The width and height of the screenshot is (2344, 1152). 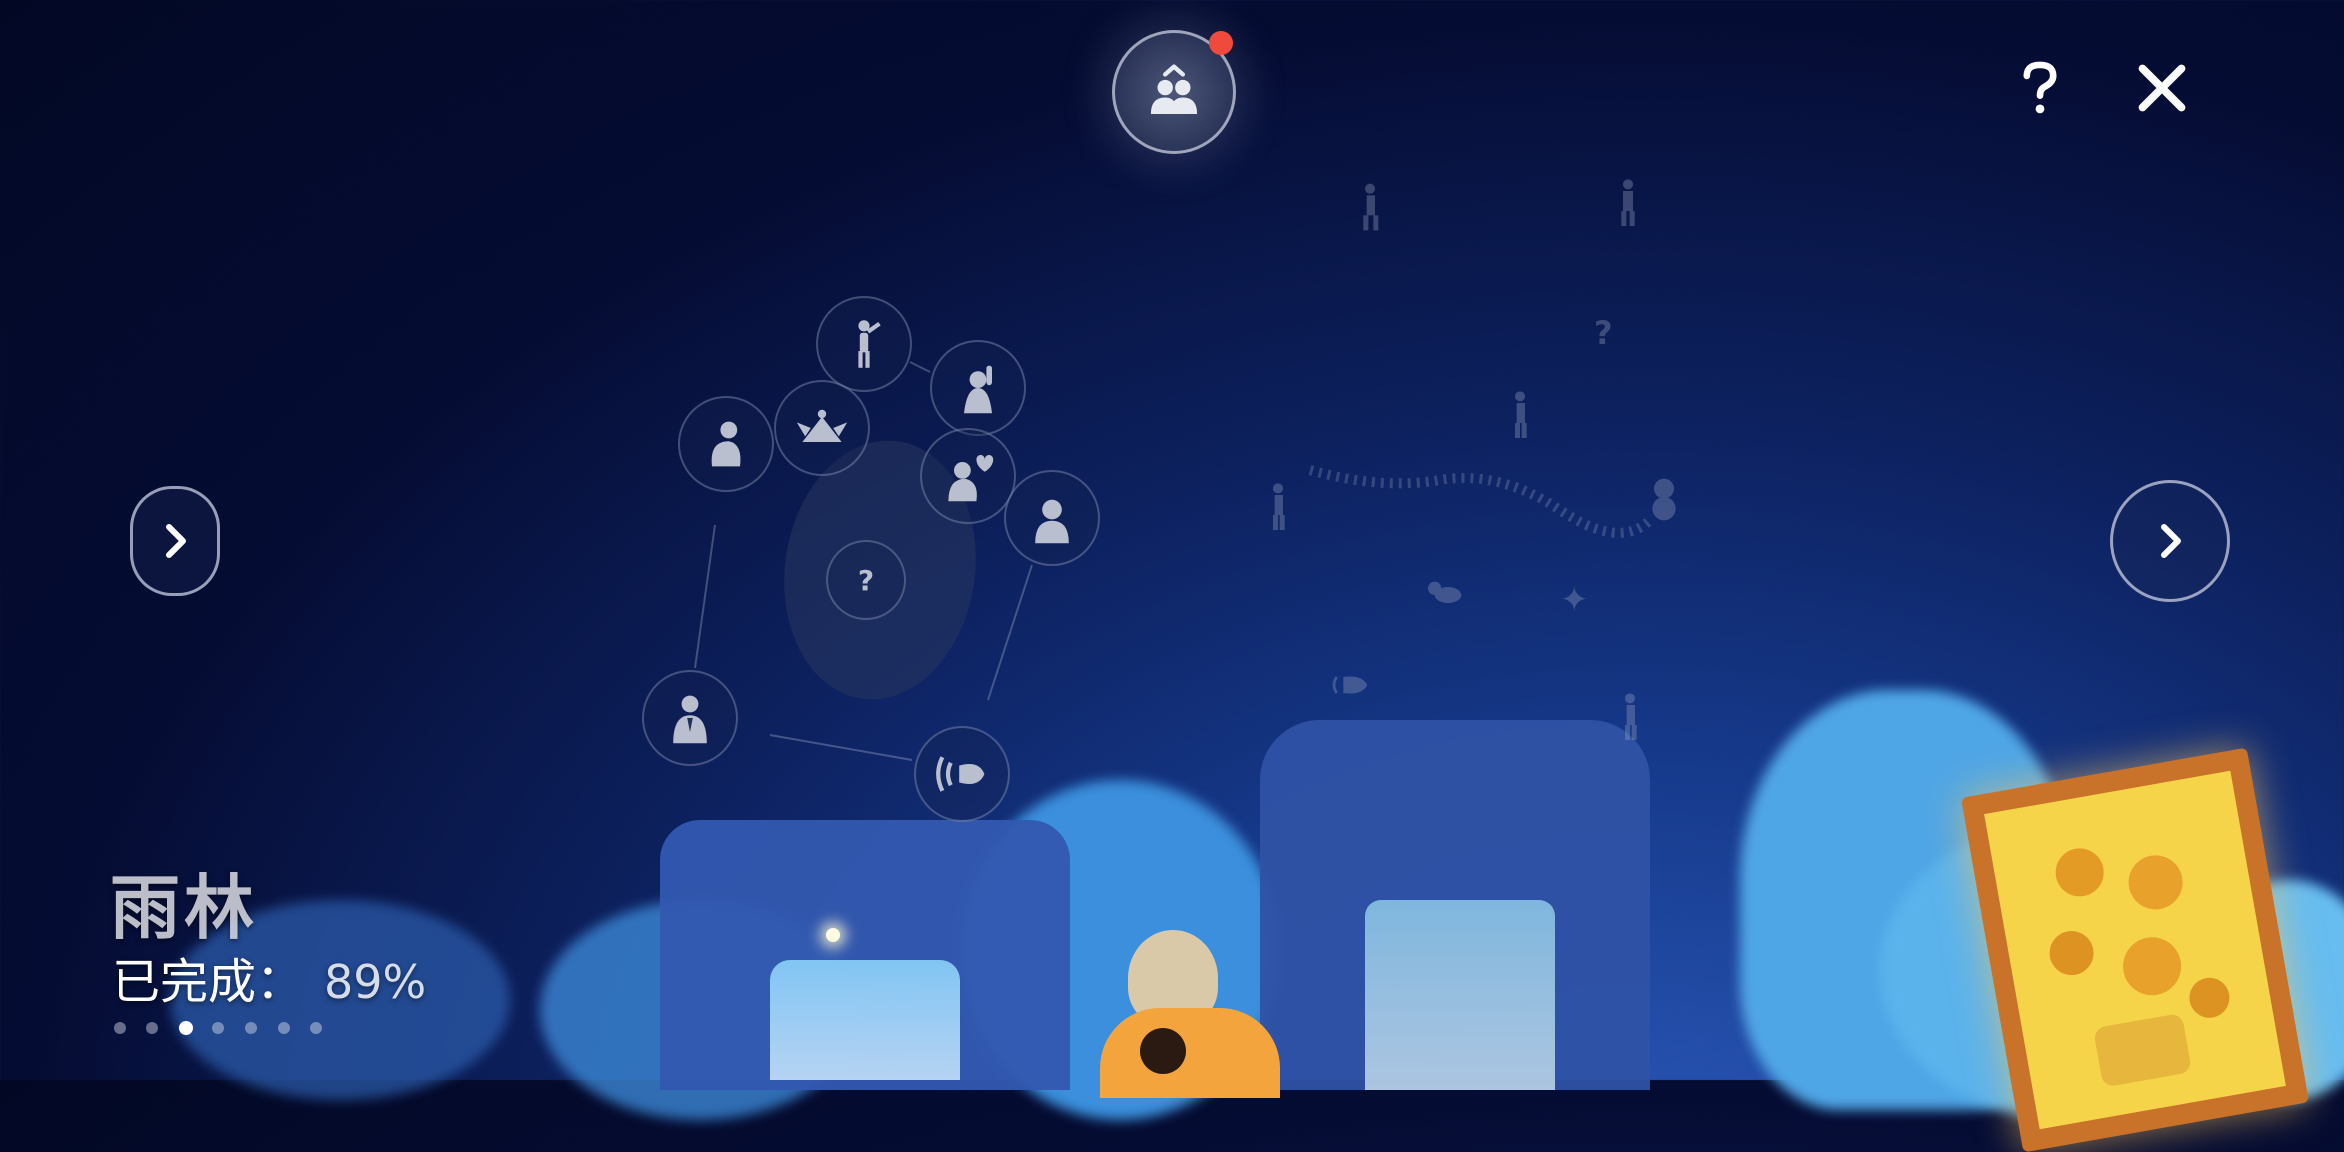 I want to click on spirit-praying-icon, so click(x=690, y=719).